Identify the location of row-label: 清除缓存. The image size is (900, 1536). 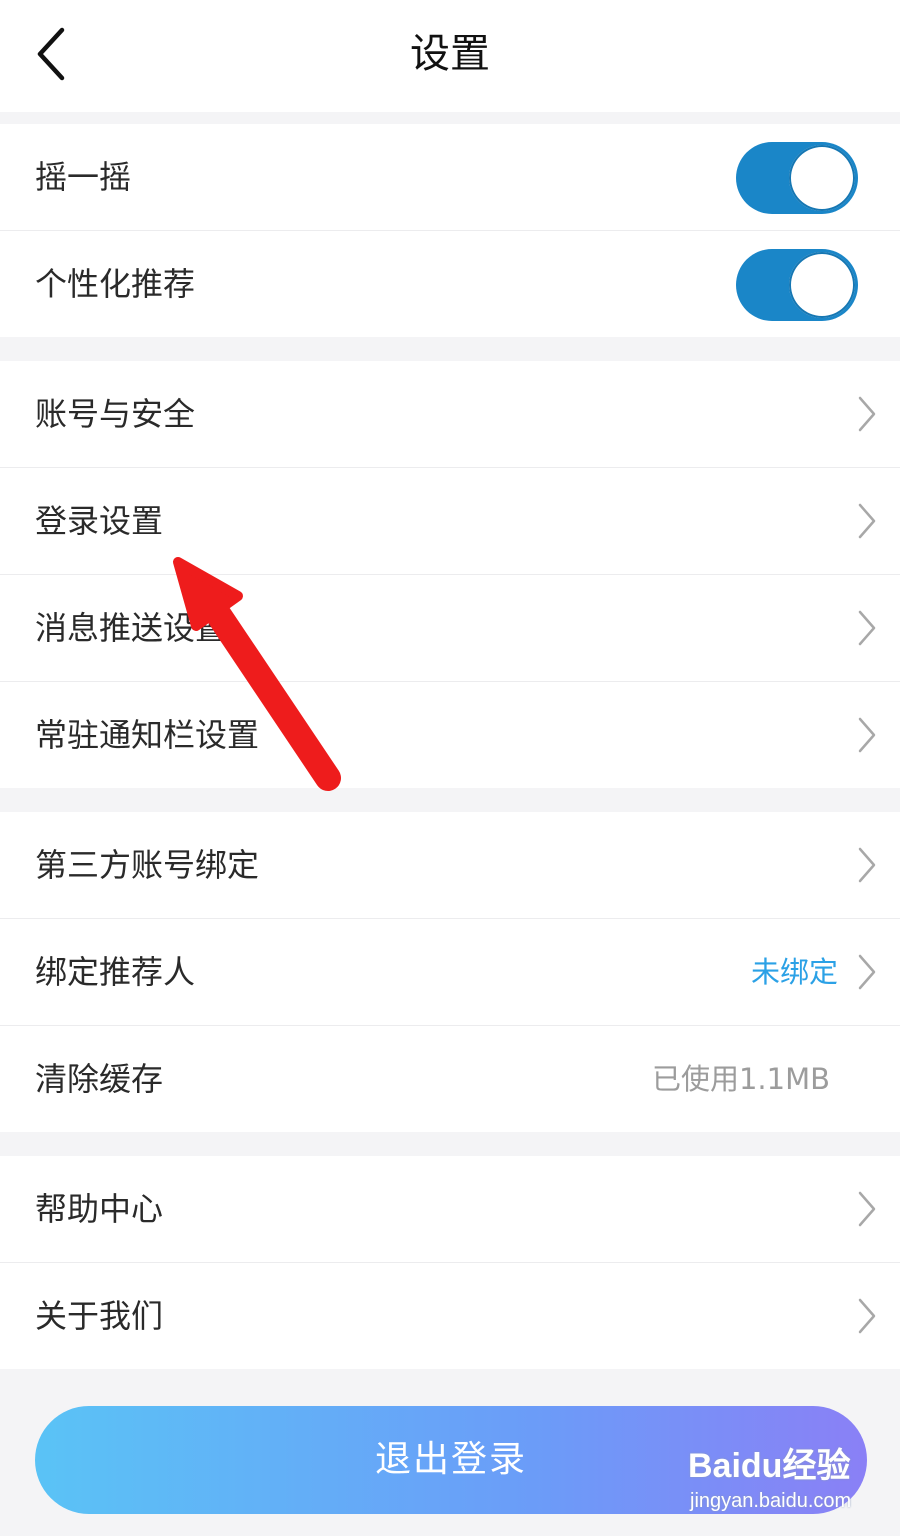
(99, 1079).